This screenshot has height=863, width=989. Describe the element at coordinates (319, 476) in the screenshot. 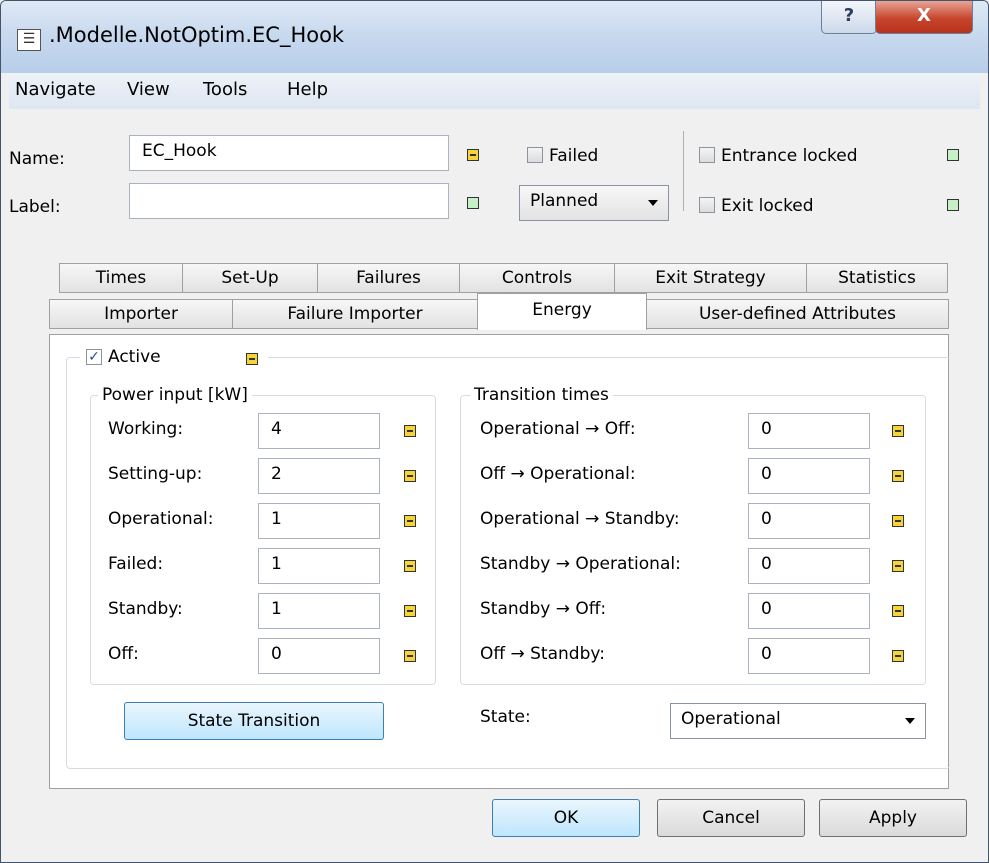

I see `power-input-field: 2` at that location.